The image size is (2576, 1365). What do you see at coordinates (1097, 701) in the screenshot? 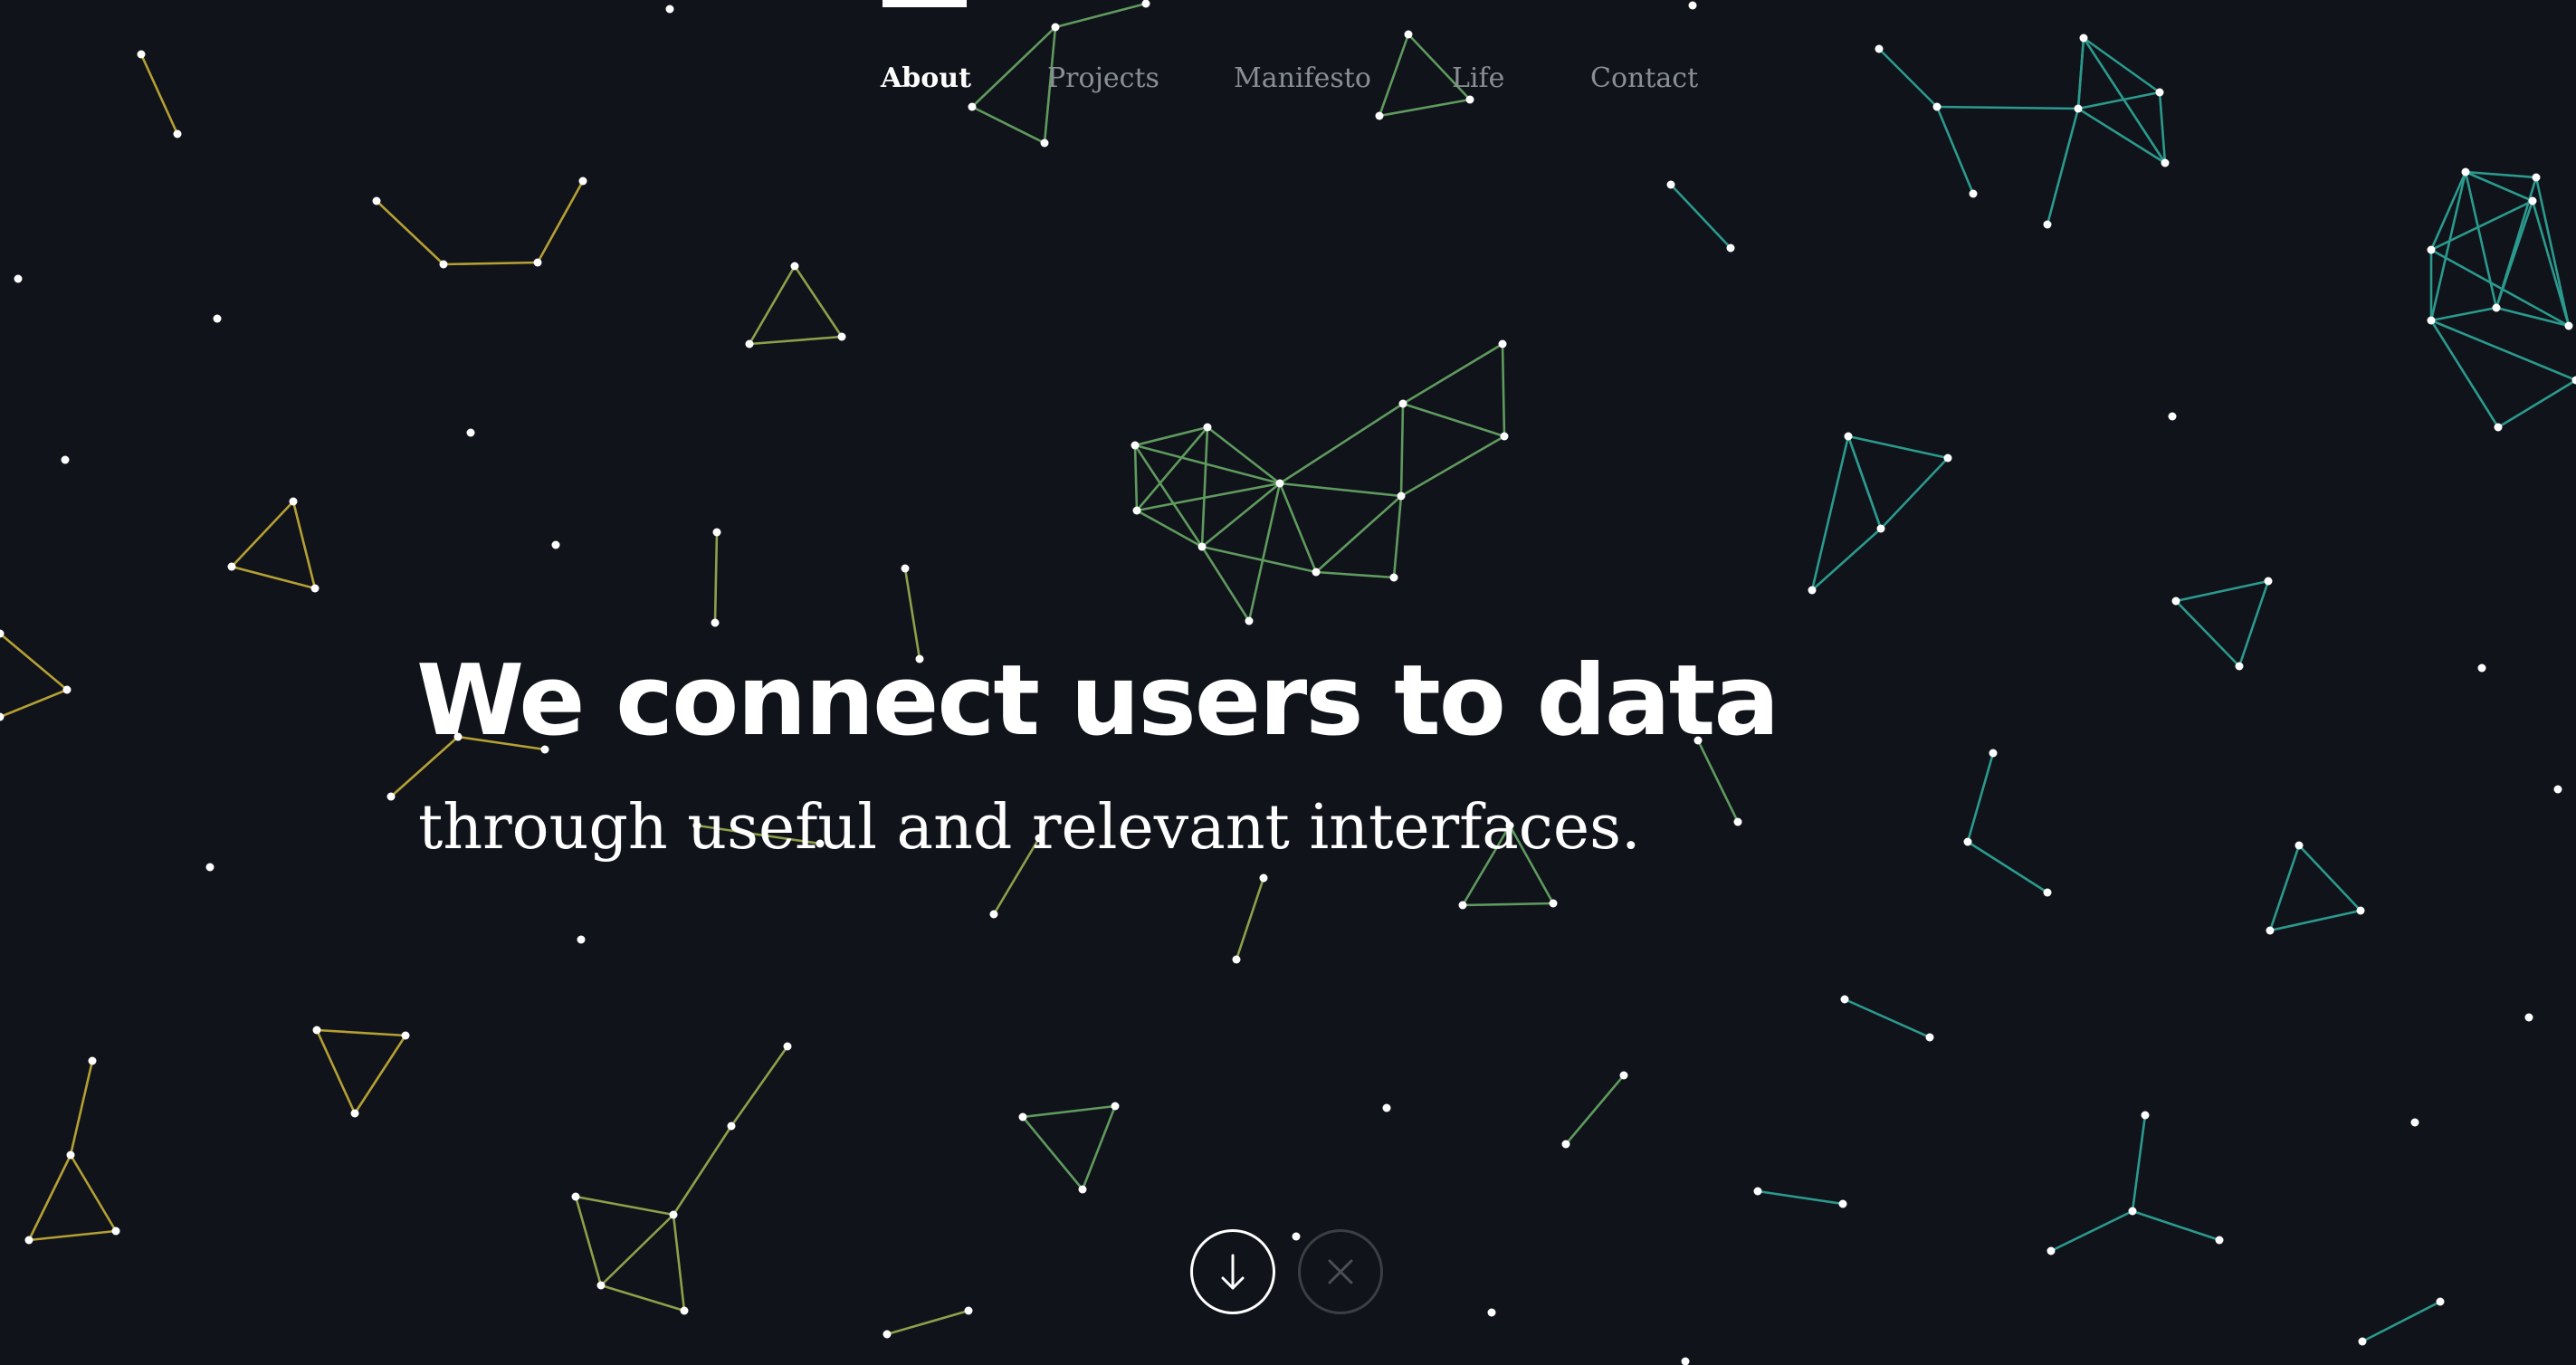
I see `hero-title: We connect users to data` at bounding box center [1097, 701].